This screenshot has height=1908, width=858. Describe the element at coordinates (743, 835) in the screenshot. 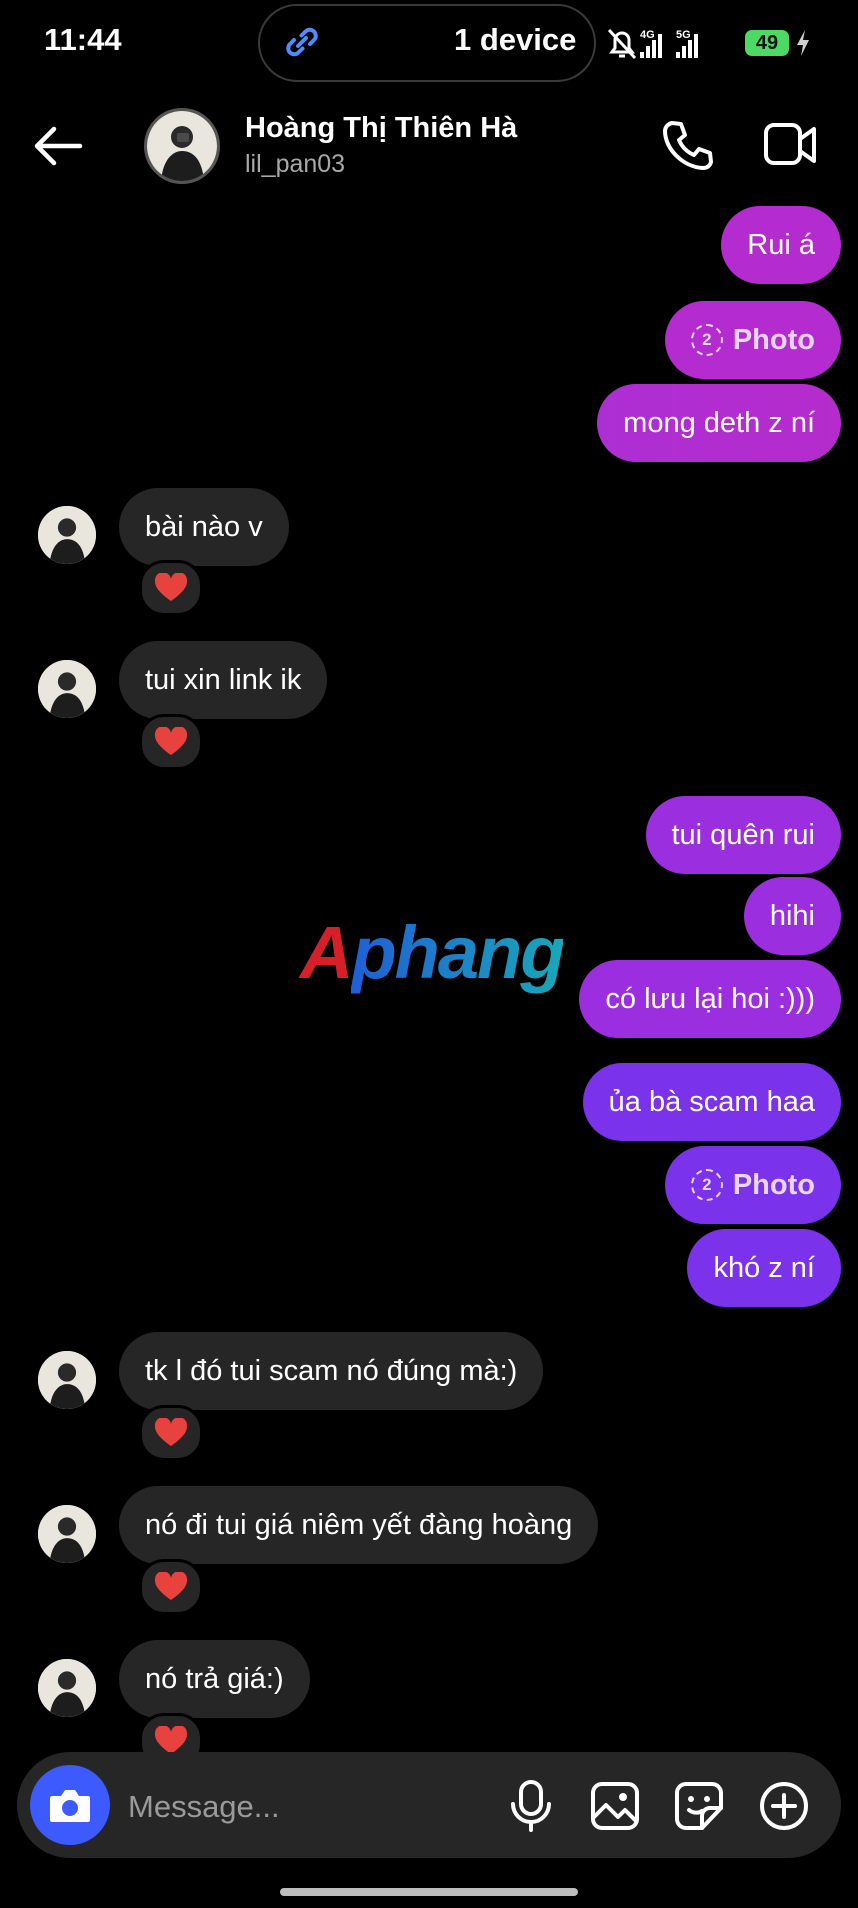

I see `outgoing-message: tui quên rui` at that location.